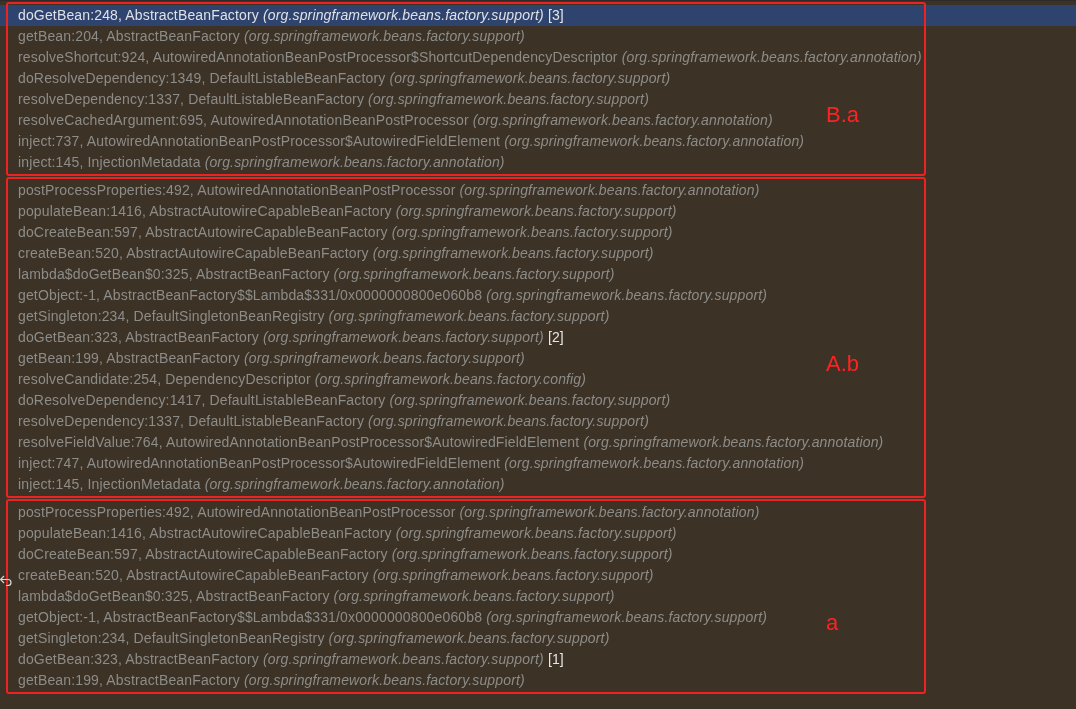 Image resolution: width=1076 pixels, height=709 pixels. Describe the element at coordinates (389, 120) in the screenshot. I see `stack-frame: resolveCachedArgument:695, AutowiredAnnotationBeanPostProcessor (org.springframework.beans.factory.annotation)` at that location.